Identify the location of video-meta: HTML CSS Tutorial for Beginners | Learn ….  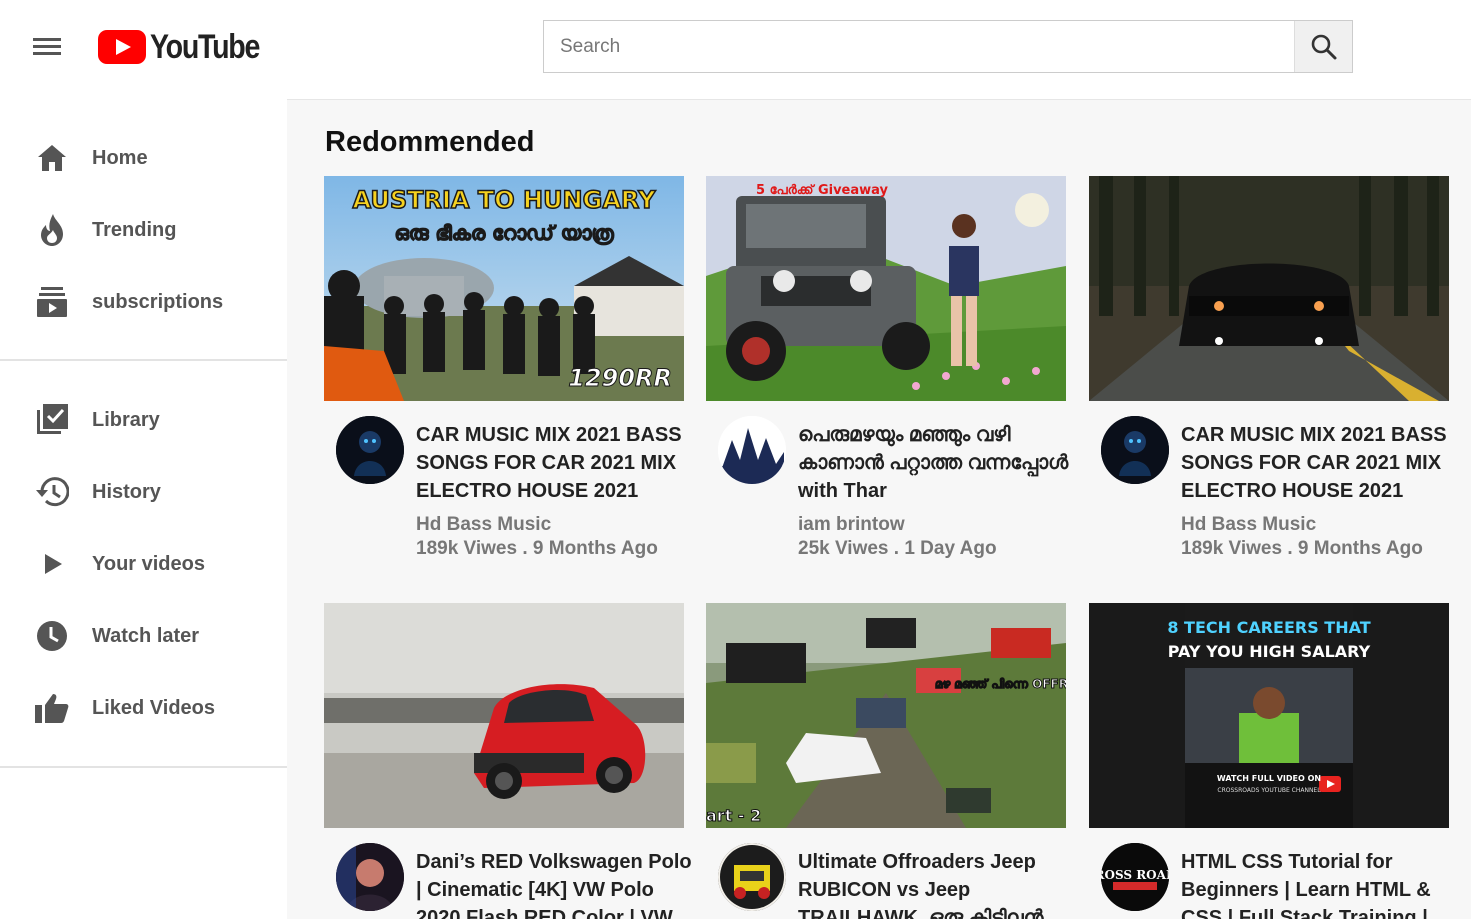
(1321, 883).